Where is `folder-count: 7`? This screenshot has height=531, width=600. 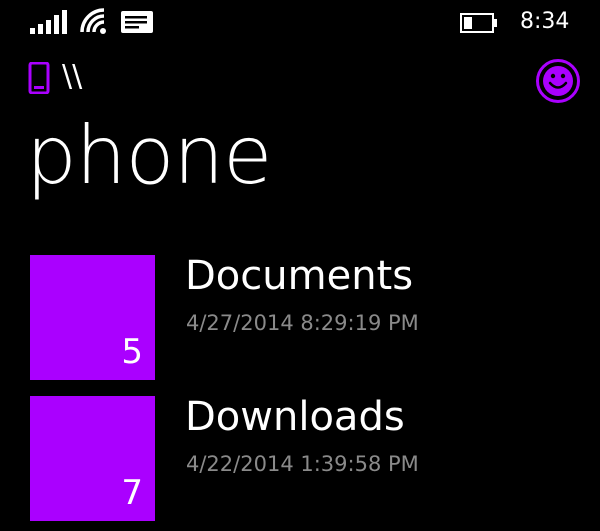 folder-count: 7 is located at coordinates (132, 493).